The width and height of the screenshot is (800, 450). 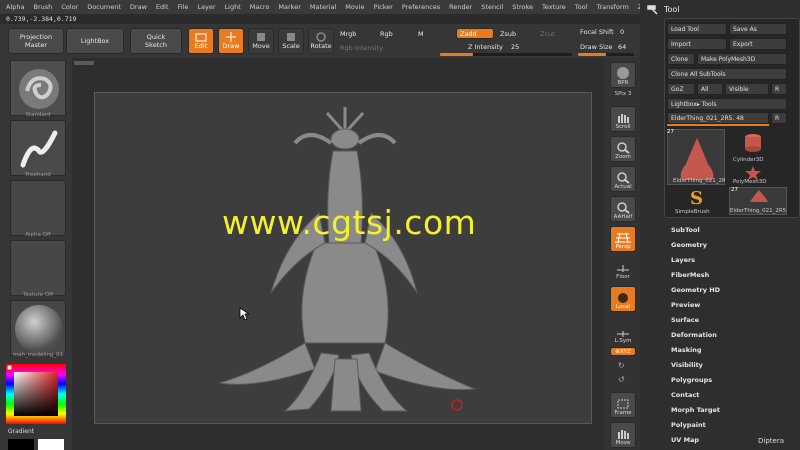 What do you see at coordinates (623, 269) in the screenshot?
I see `floor-button: Floor` at bounding box center [623, 269].